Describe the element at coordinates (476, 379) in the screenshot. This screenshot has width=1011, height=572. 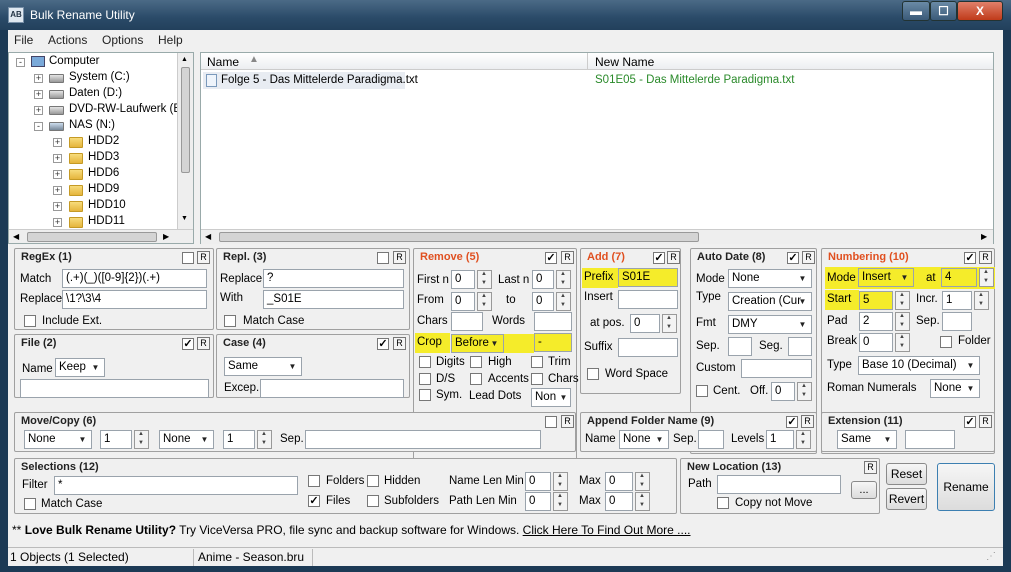
I see `accents-checkbox` at that location.